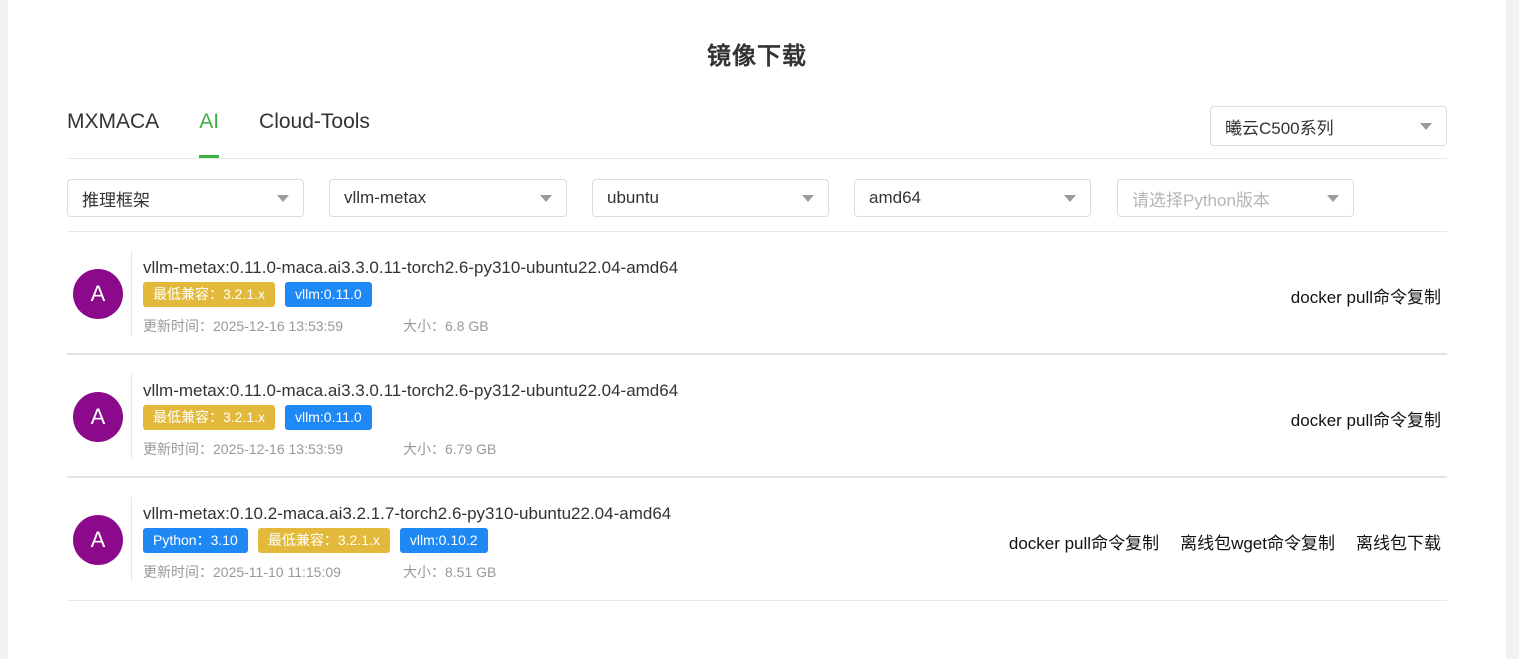  What do you see at coordinates (238, 134) in the screenshot?
I see `tab-bar: MXMACA AI Cloud-Tools` at bounding box center [238, 134].